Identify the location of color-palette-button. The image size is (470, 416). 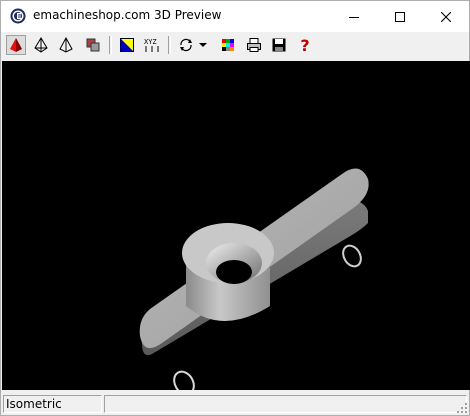
(228, 45).